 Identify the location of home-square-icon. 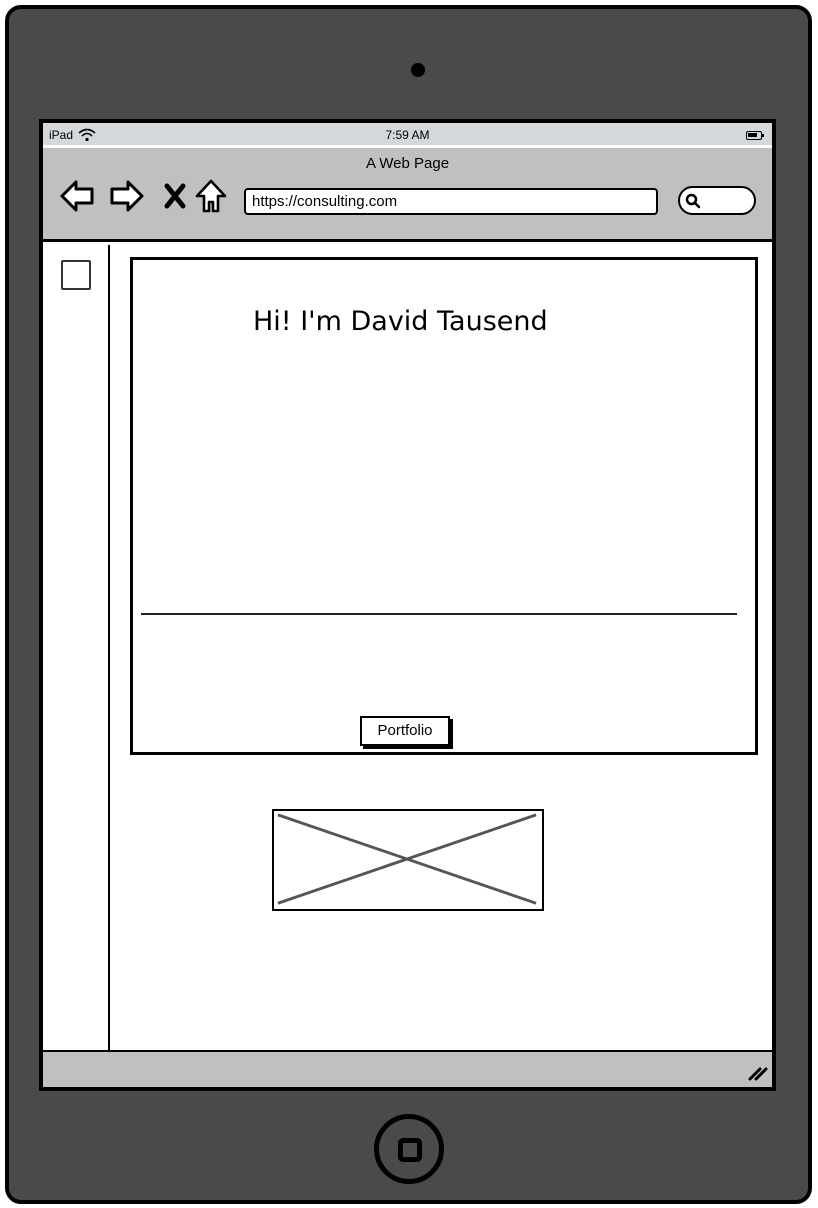
(410, 1150).